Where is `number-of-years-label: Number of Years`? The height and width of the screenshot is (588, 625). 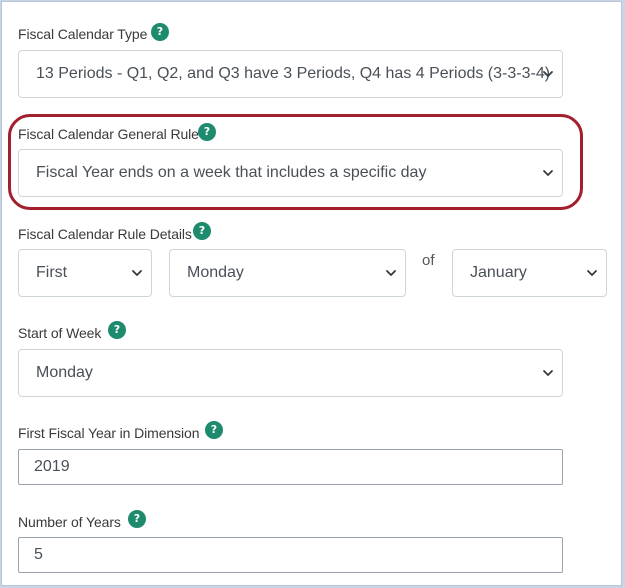 number-of-years-label: Number of Years is located at coordinates (69, 522).